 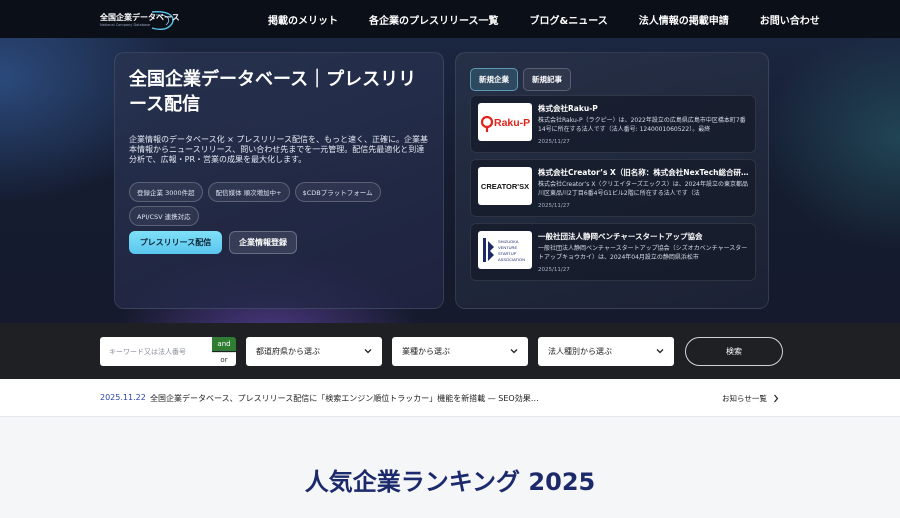 I want to click on company-logo: CREATOR'SX, so click(x=505, y=186).